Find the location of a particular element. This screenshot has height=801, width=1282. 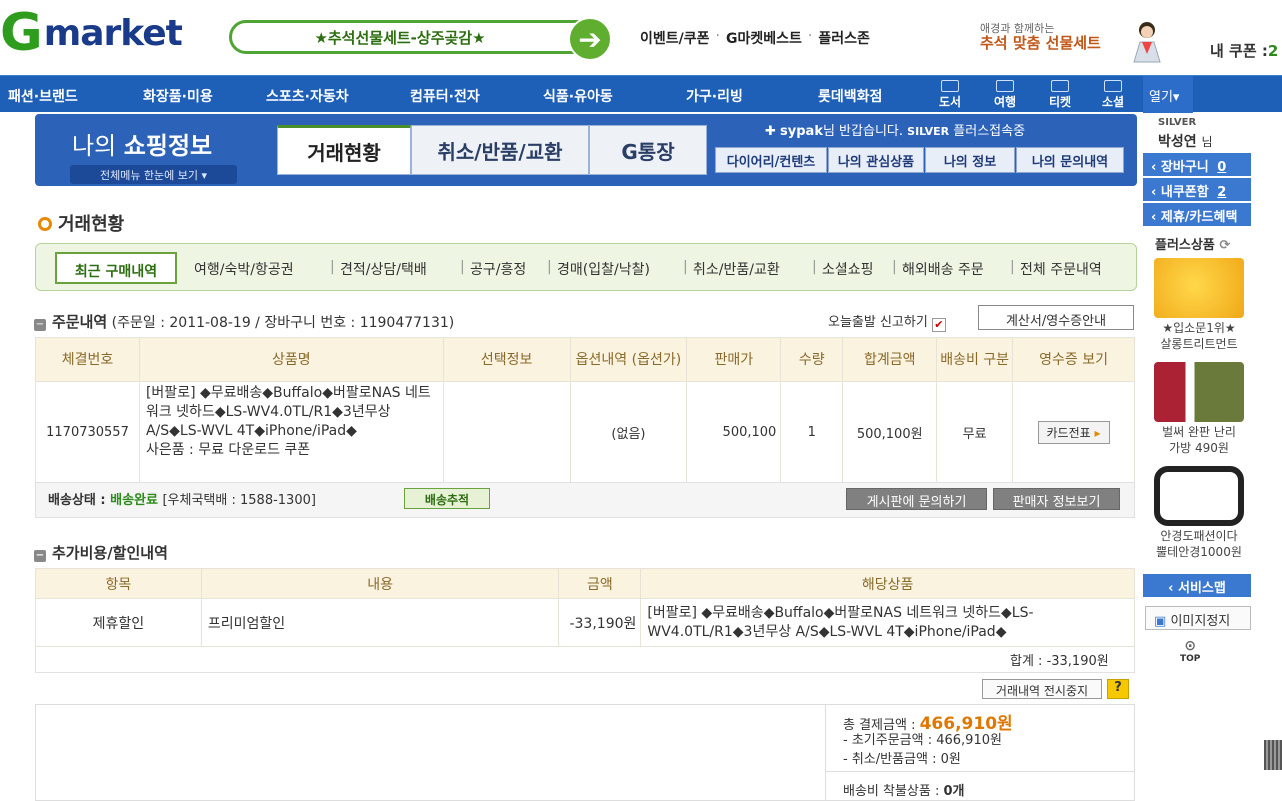

subtab-auction: 경매(입찰/낙찰) is located at coordinates (603, 269).